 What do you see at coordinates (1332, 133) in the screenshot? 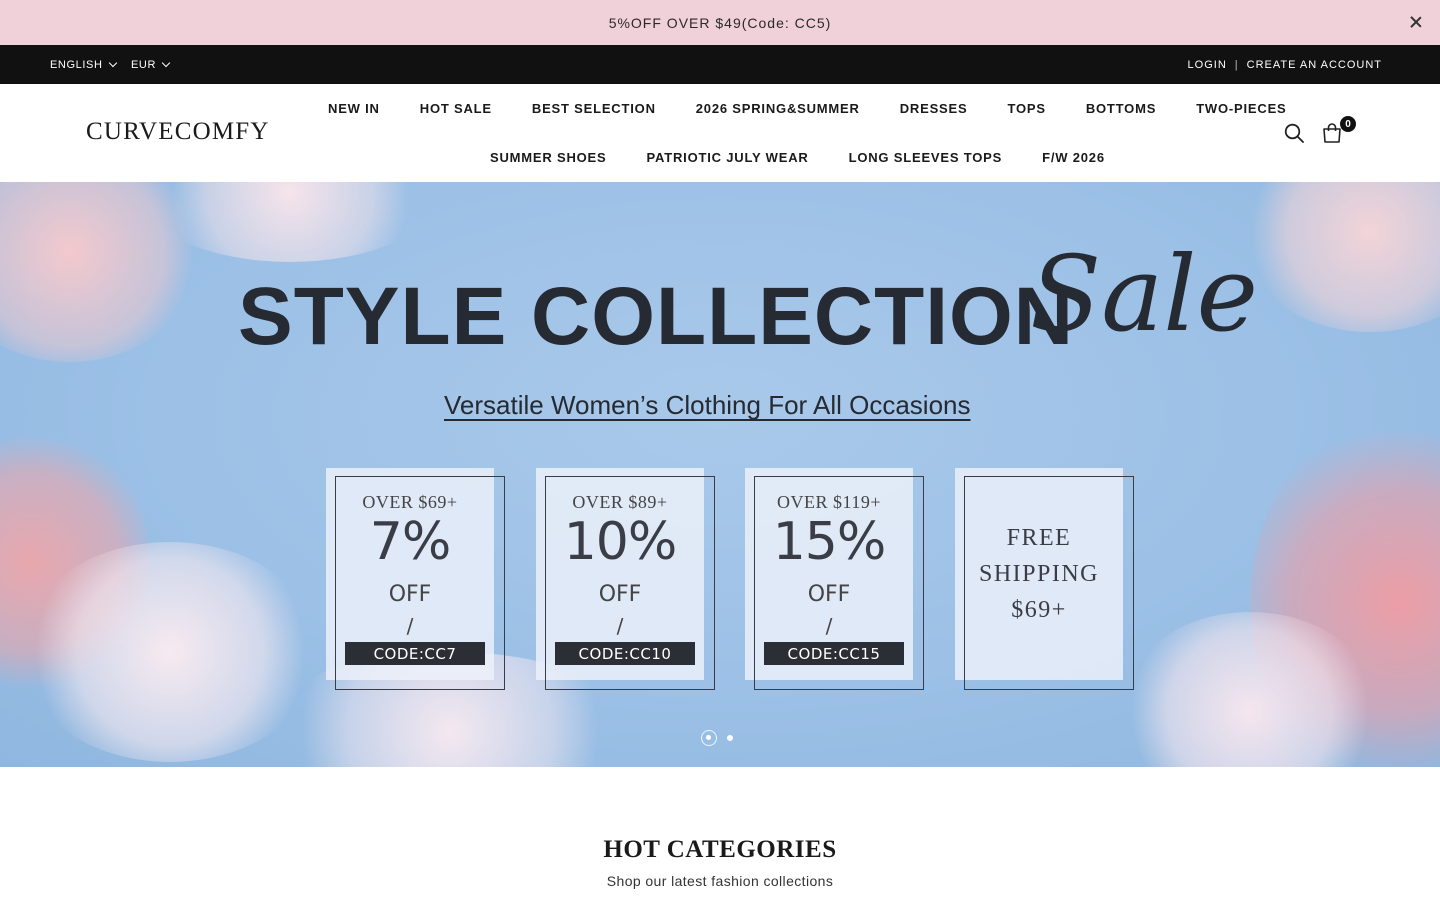
I see `shopping-bag-icon` at bounding box center [1332, 133].